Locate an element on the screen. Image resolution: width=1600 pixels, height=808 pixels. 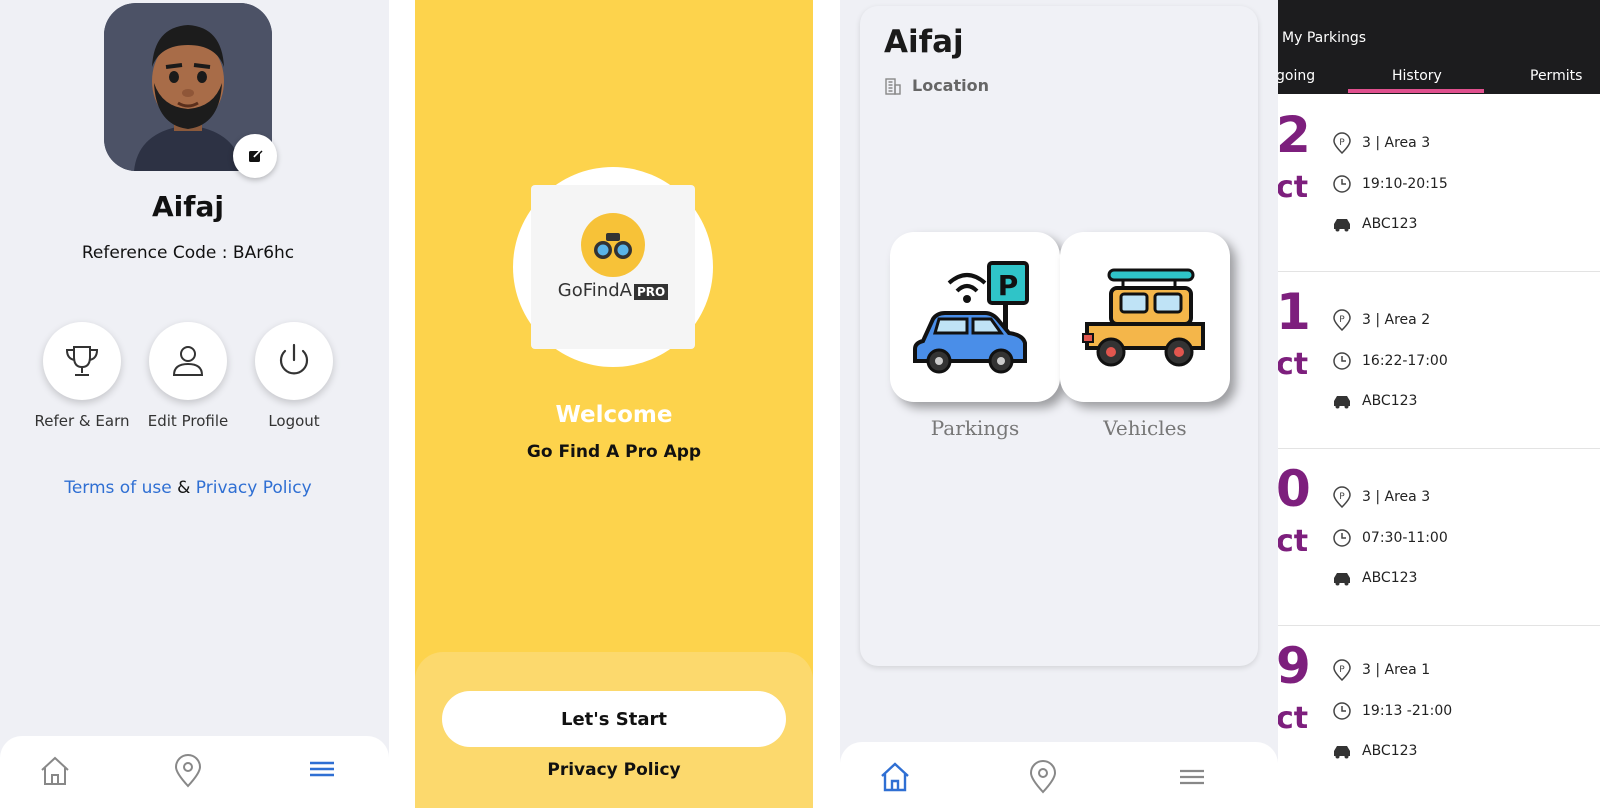
date-day: 0 is located at coordinates (1294, 489).